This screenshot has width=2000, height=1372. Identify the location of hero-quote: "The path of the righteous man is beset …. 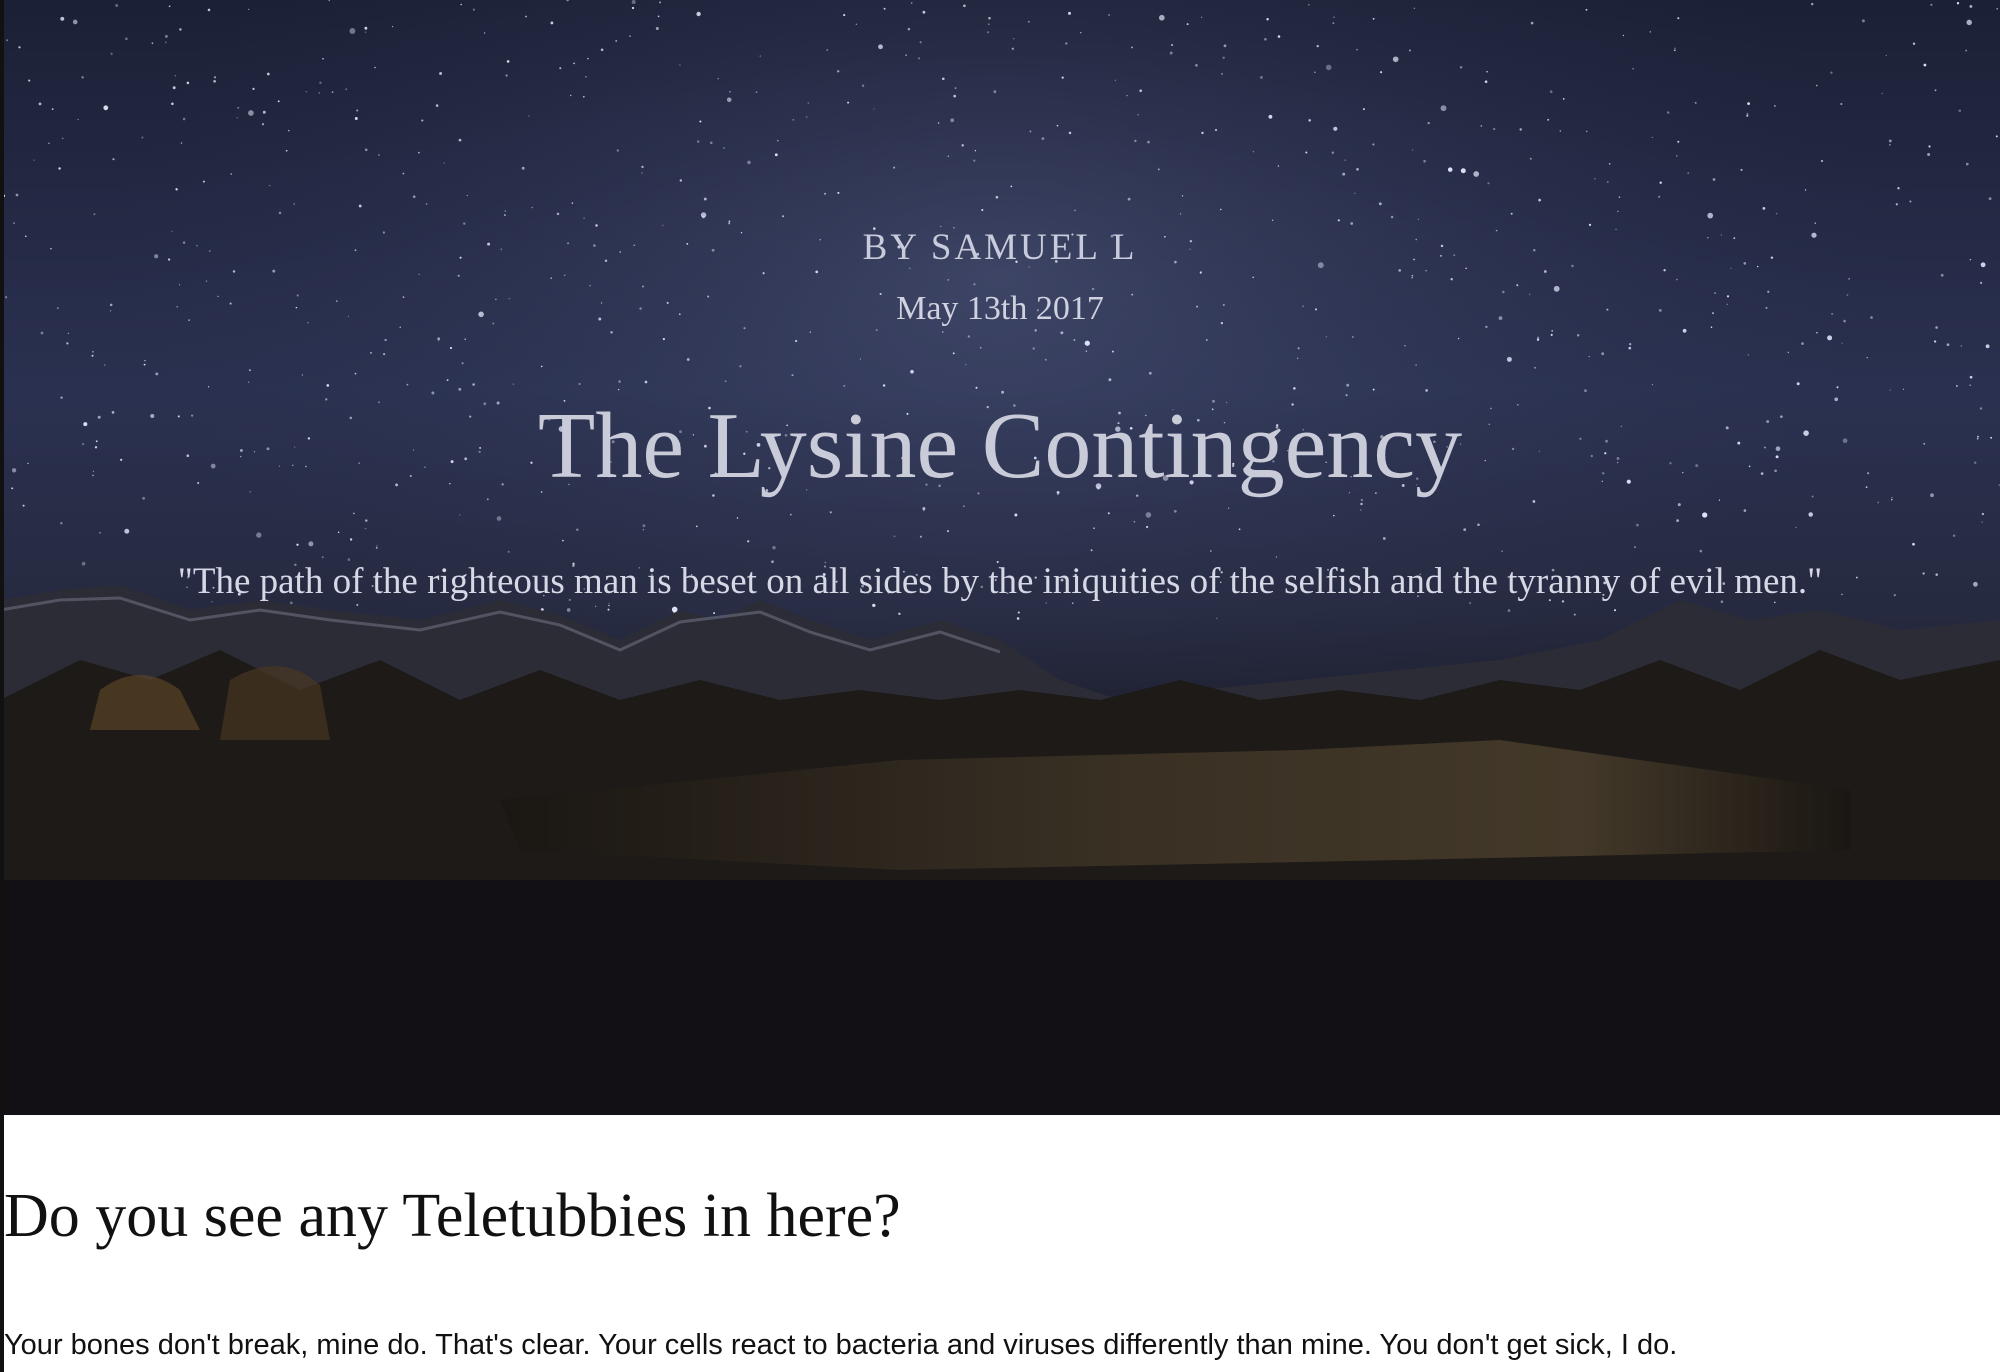
(1000, 581).